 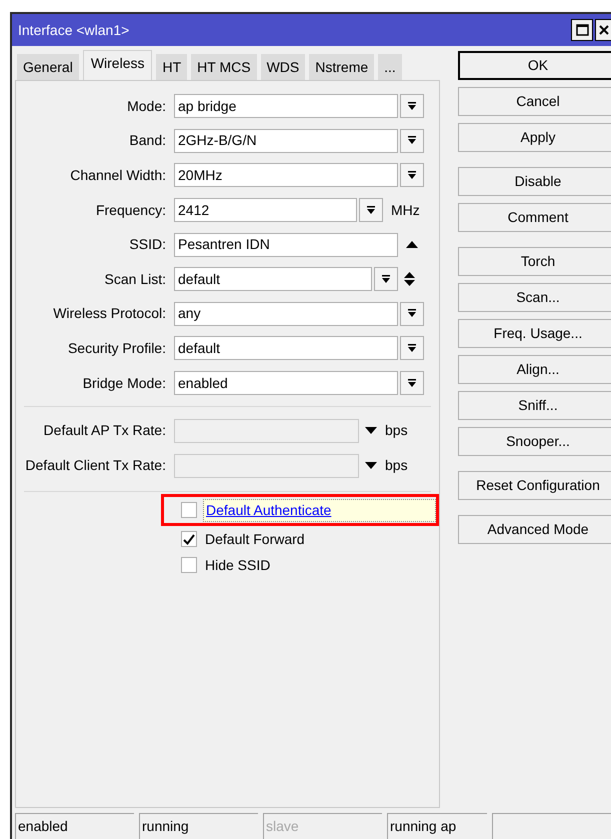 I want to click on tab: General, so click(x=48, y=67).